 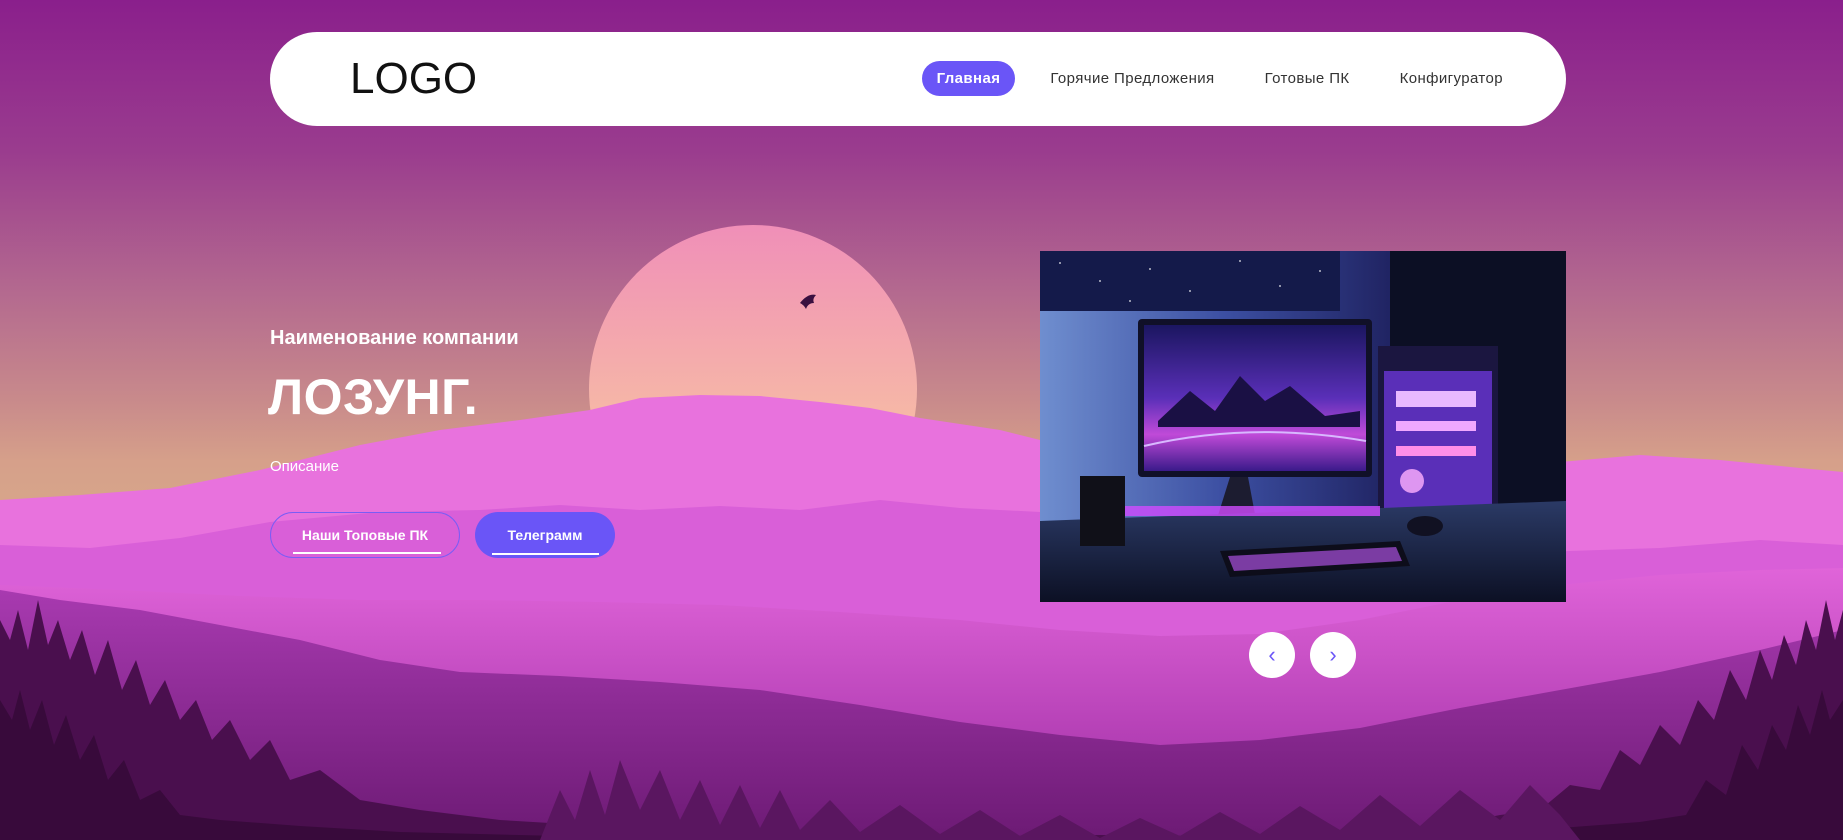 I want to click on top-pcs-button: Наши Топовые ПК, so click(x=365, y=535).